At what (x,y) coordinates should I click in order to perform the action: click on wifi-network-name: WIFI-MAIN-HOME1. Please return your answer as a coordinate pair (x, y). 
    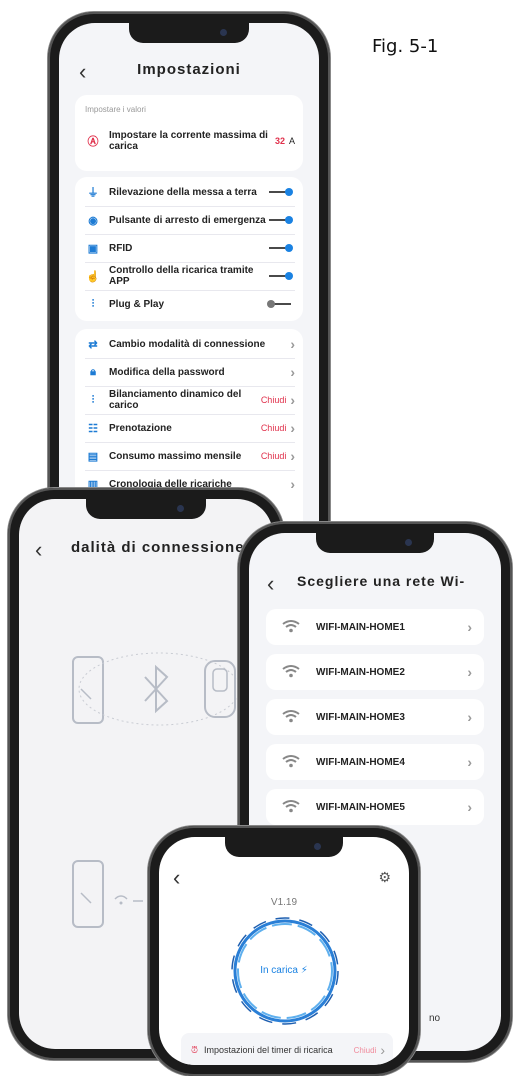
    Looking at the image, I should click on (360, 627).